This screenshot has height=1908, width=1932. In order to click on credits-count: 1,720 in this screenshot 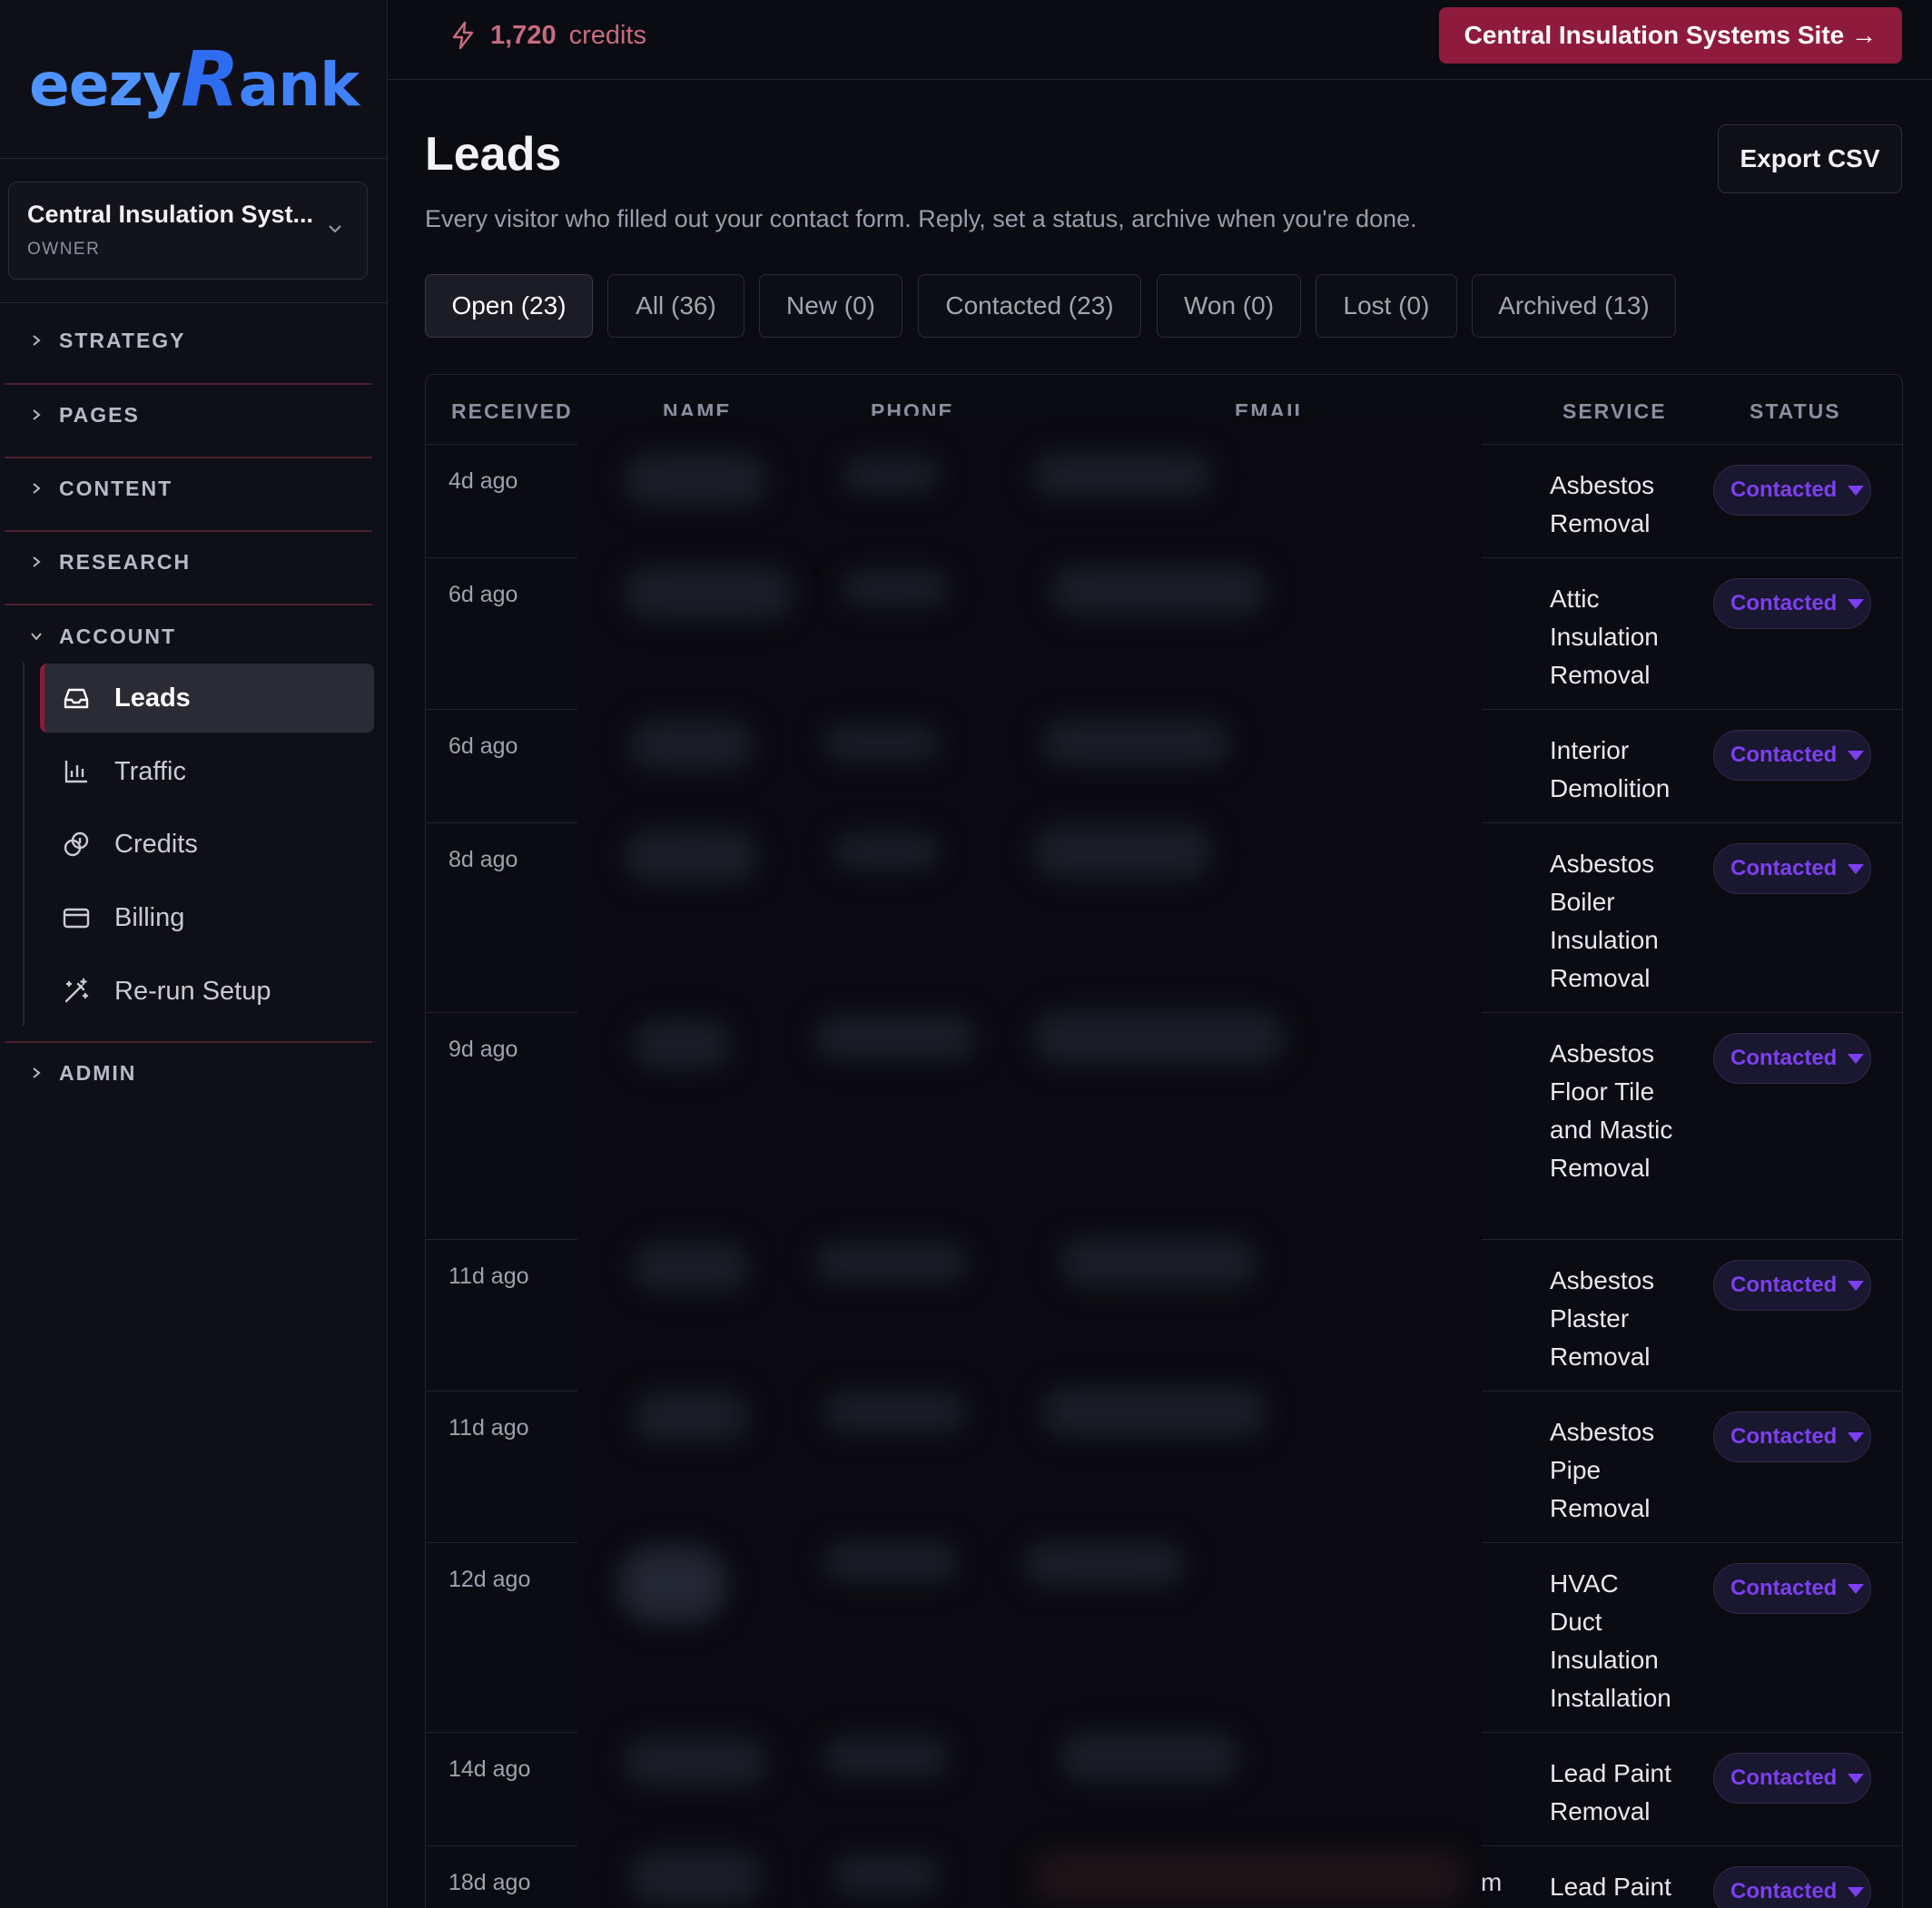, I will do `click(523, 35)`.